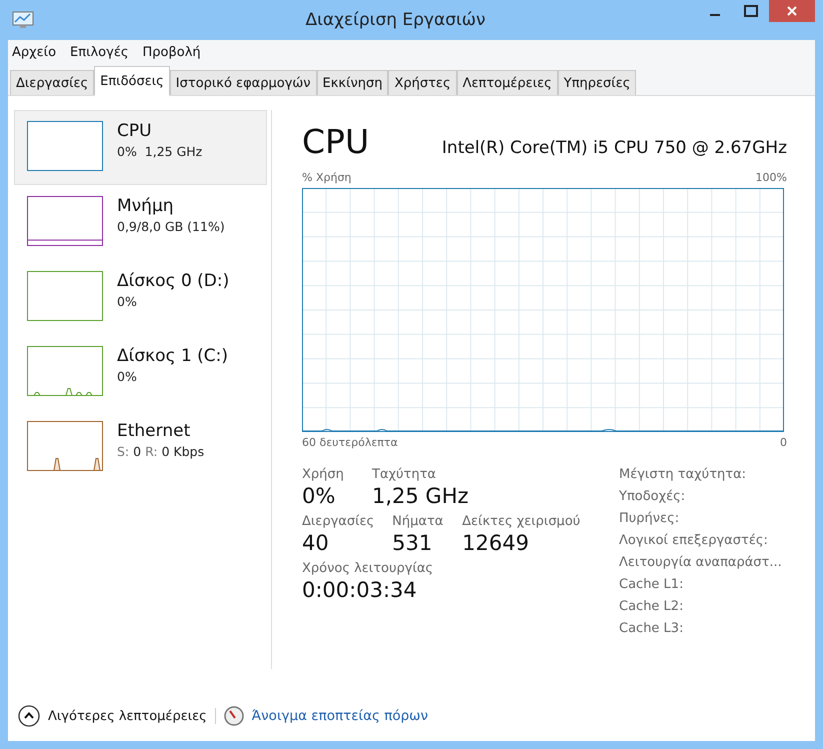  What do you see at coordinates (507, 82) in the screenshot?
I see `tab: Λεπτομέρειες` at bounding box center [507, 82].